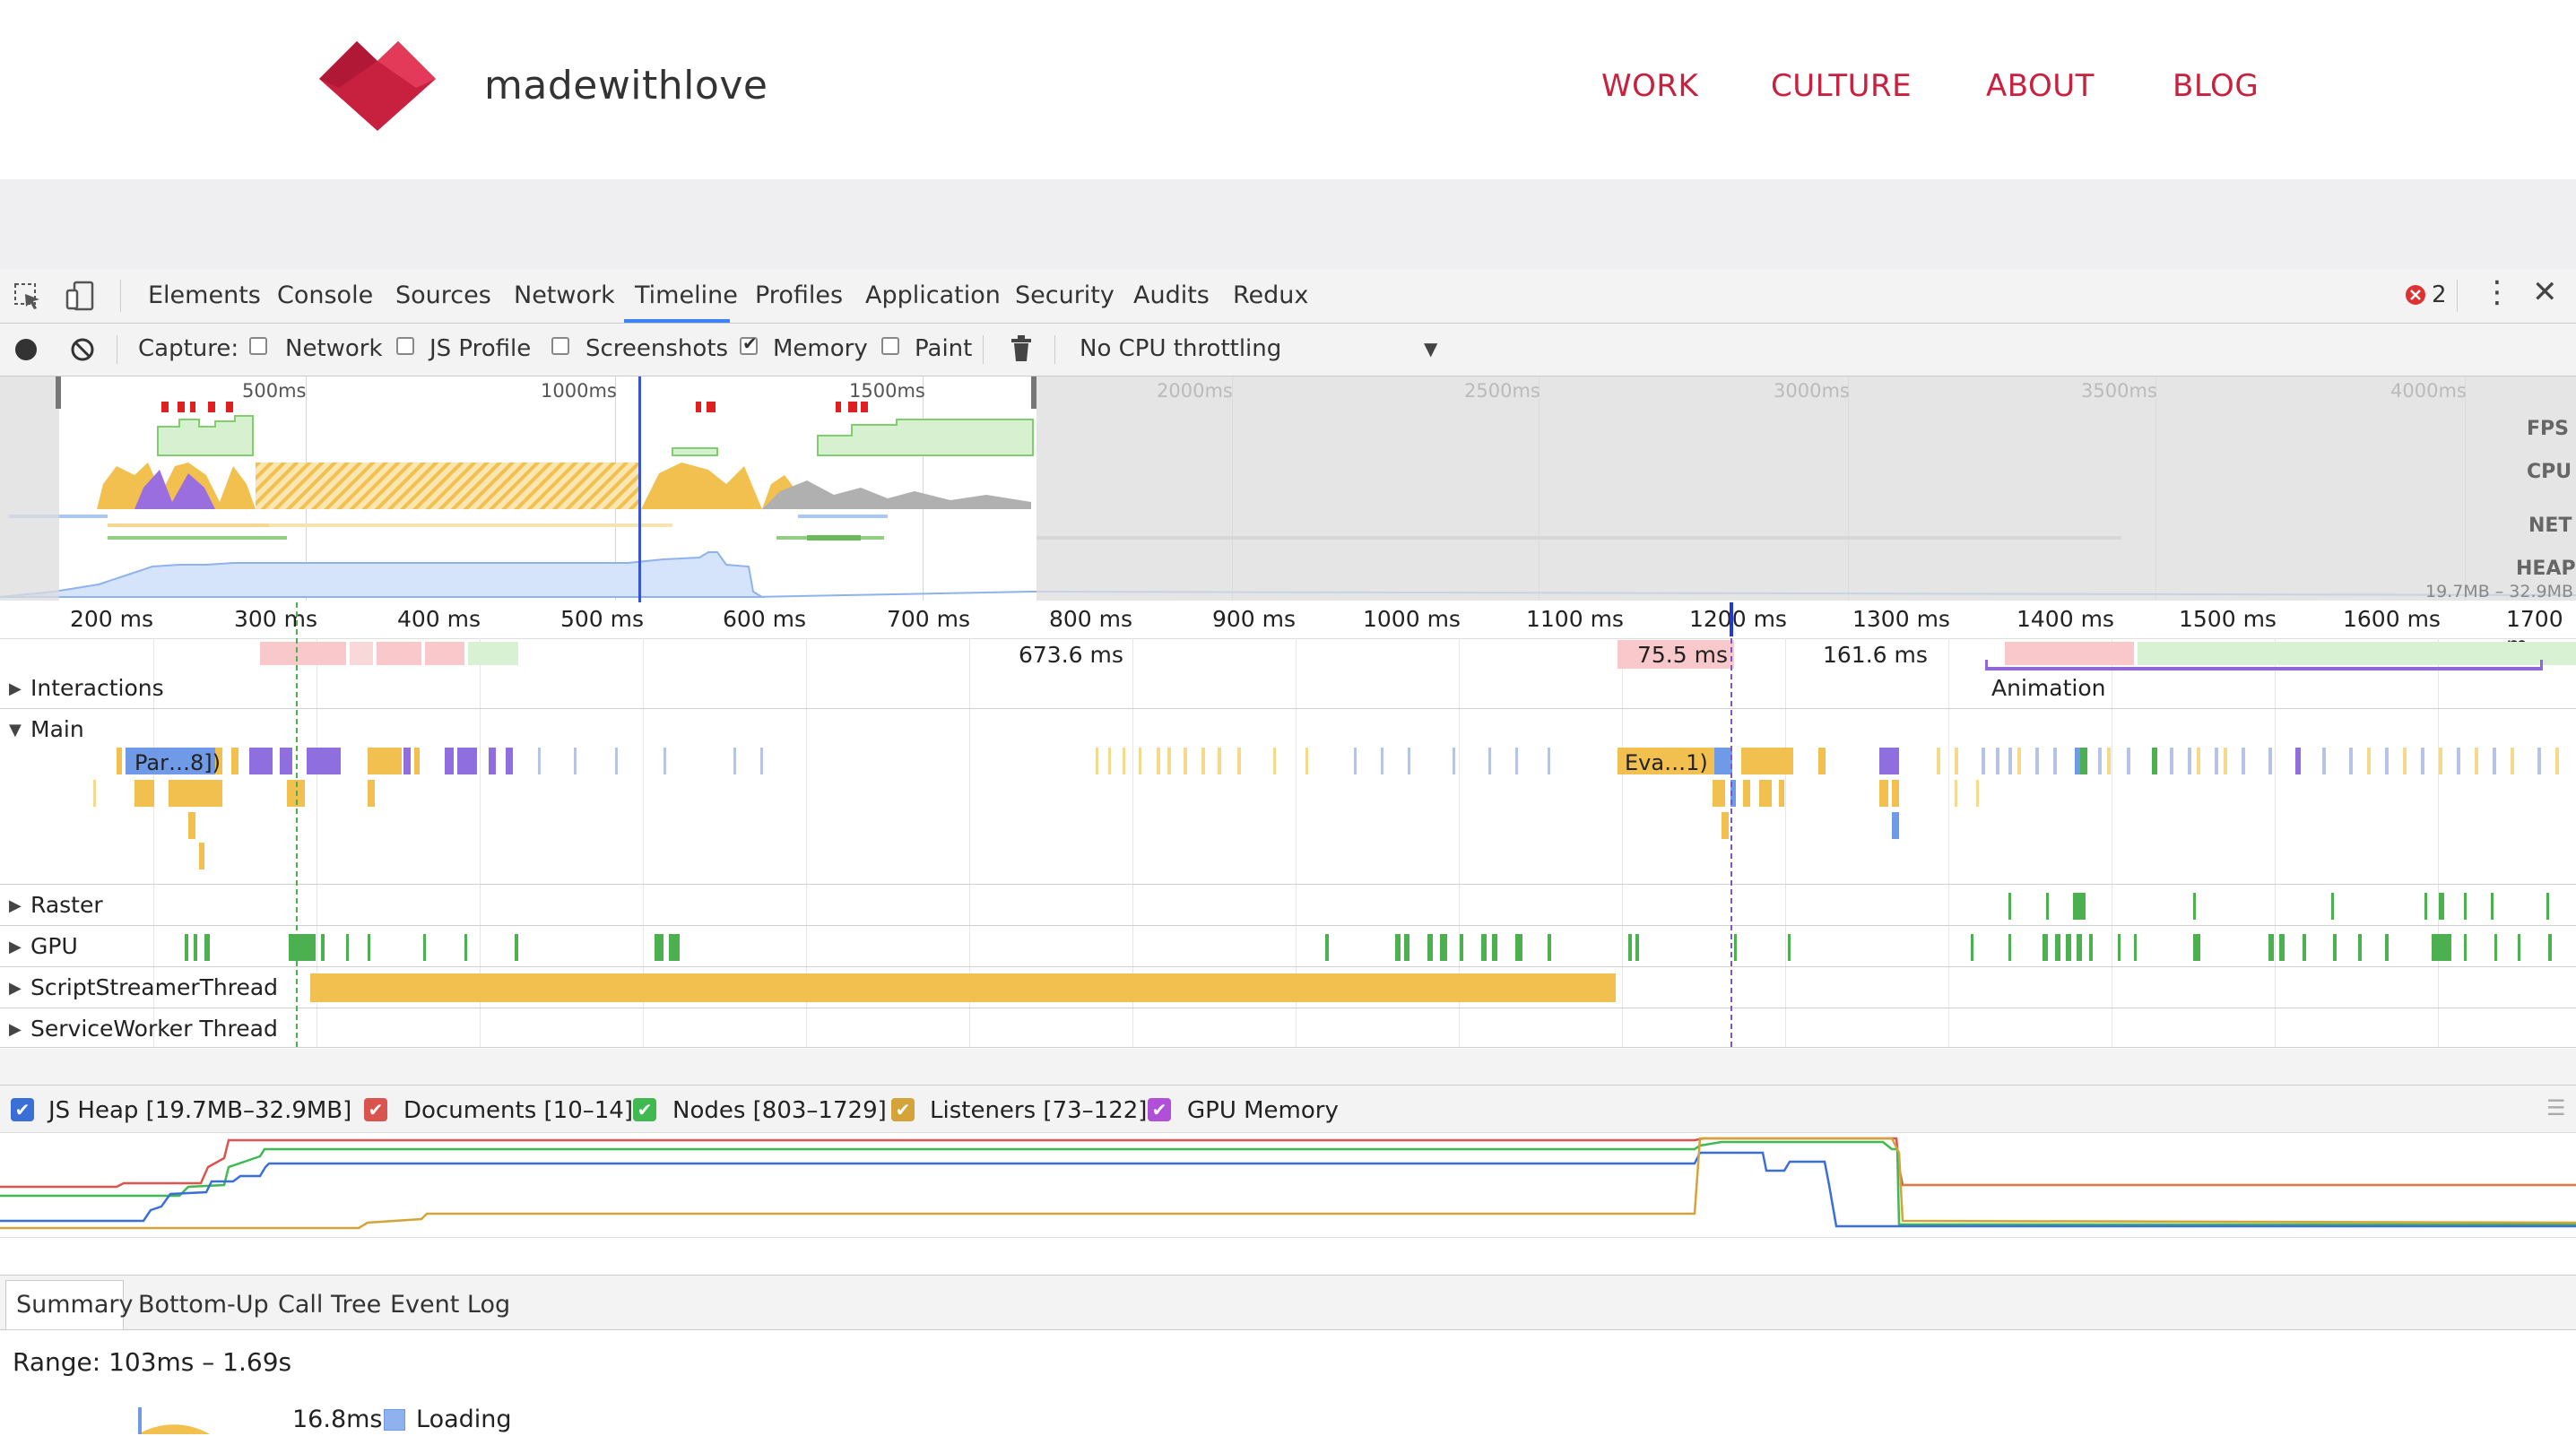 This screenshot has height=1436, width=2576. I want to click on device-toolbar-icon, so click(81, 296).